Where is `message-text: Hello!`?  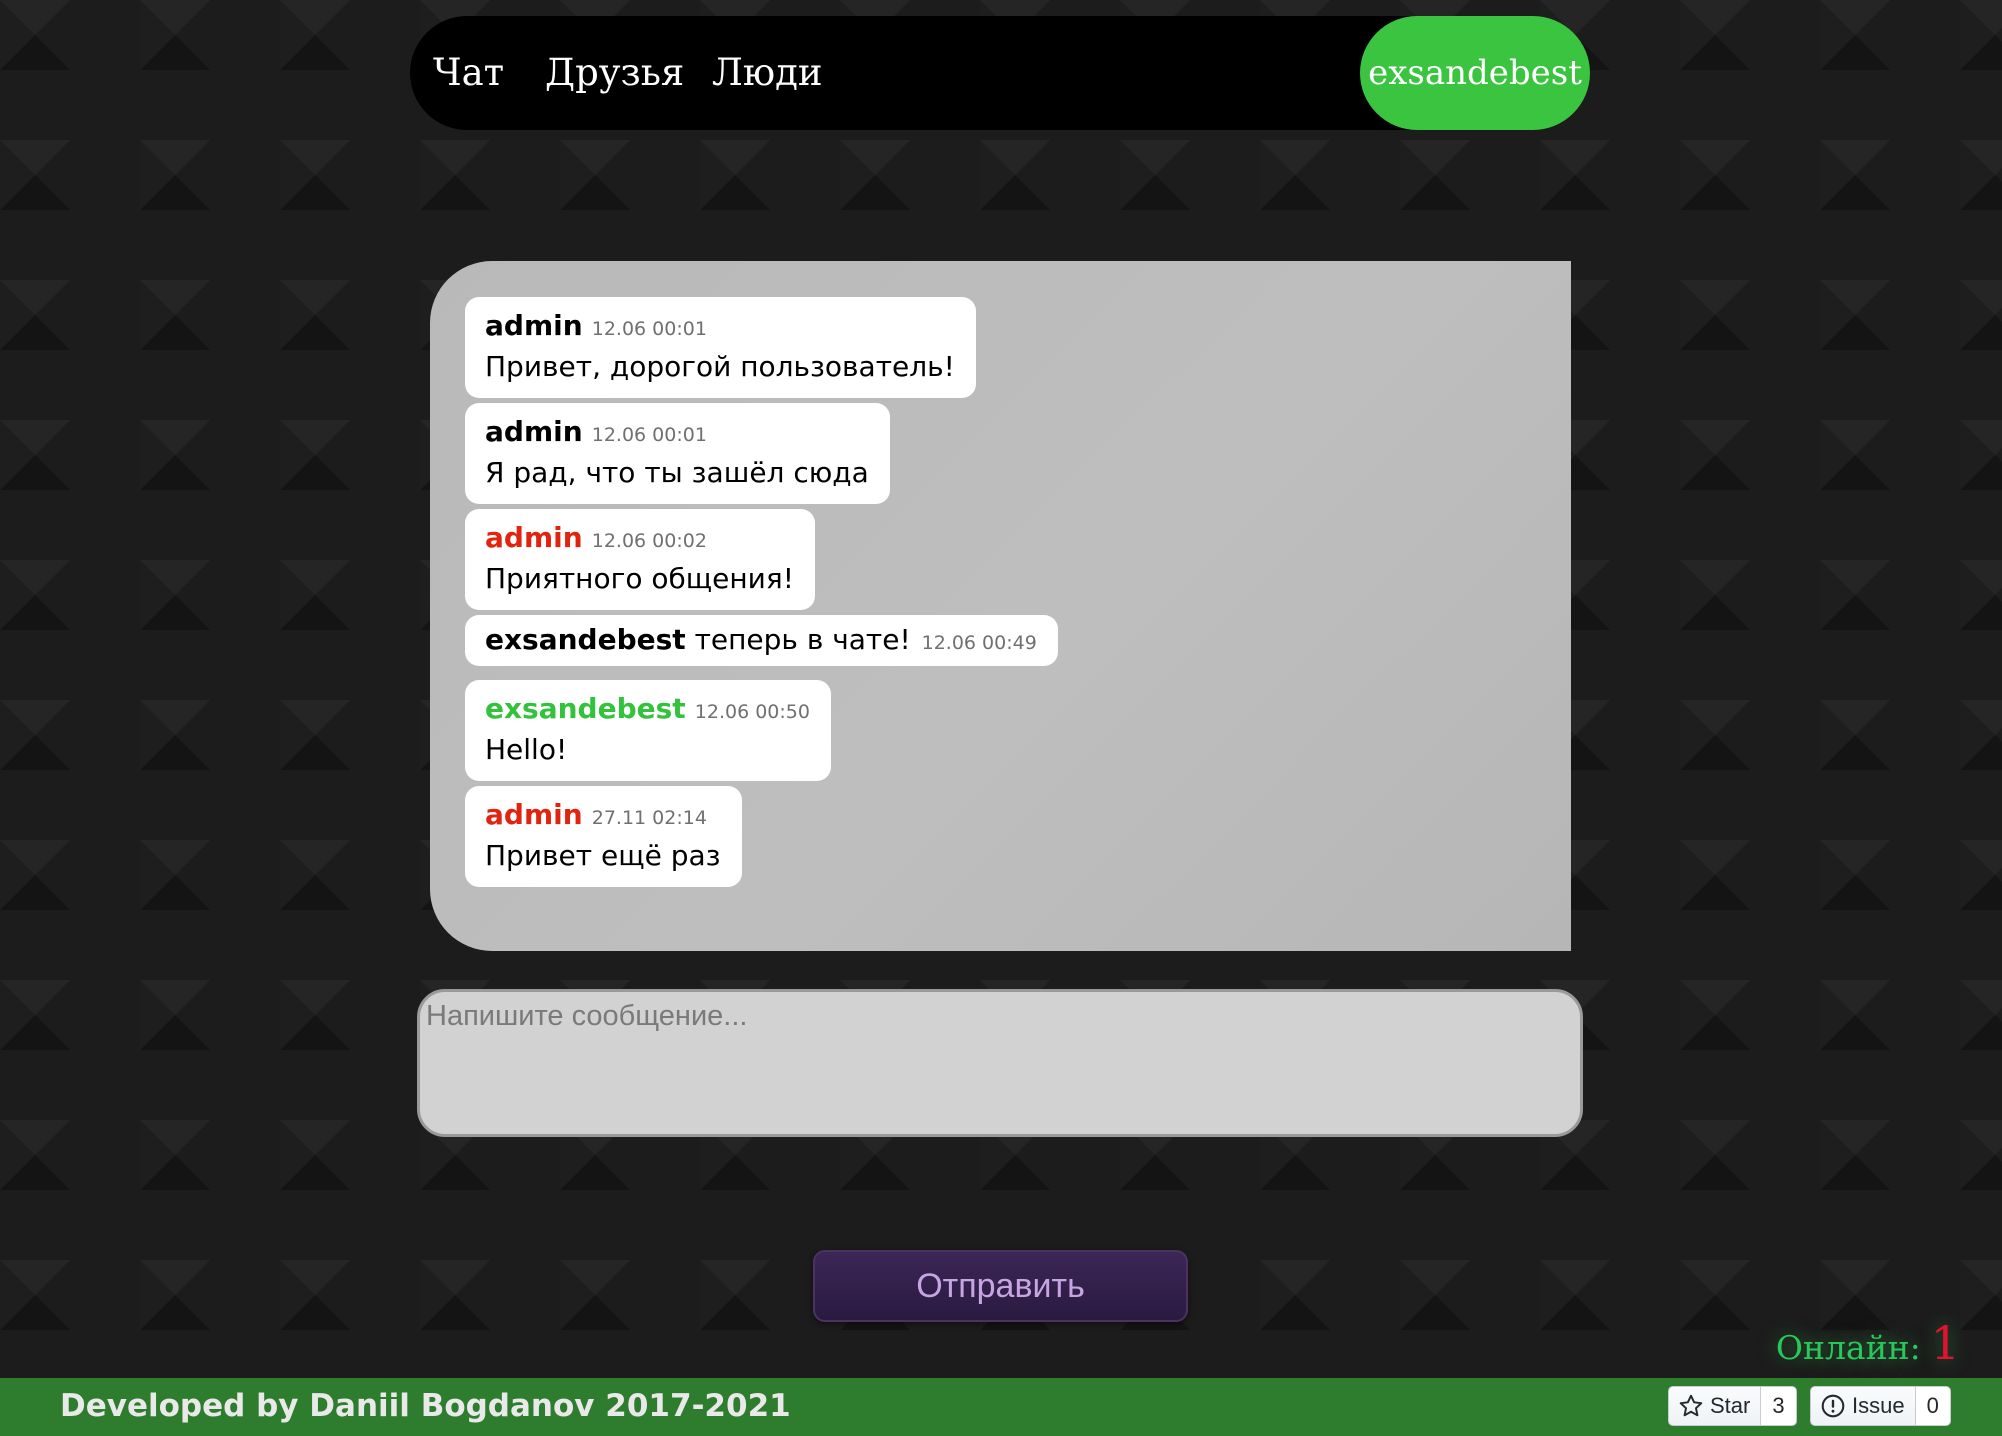
message-text: Hello! is located at coordinates (526, 749).